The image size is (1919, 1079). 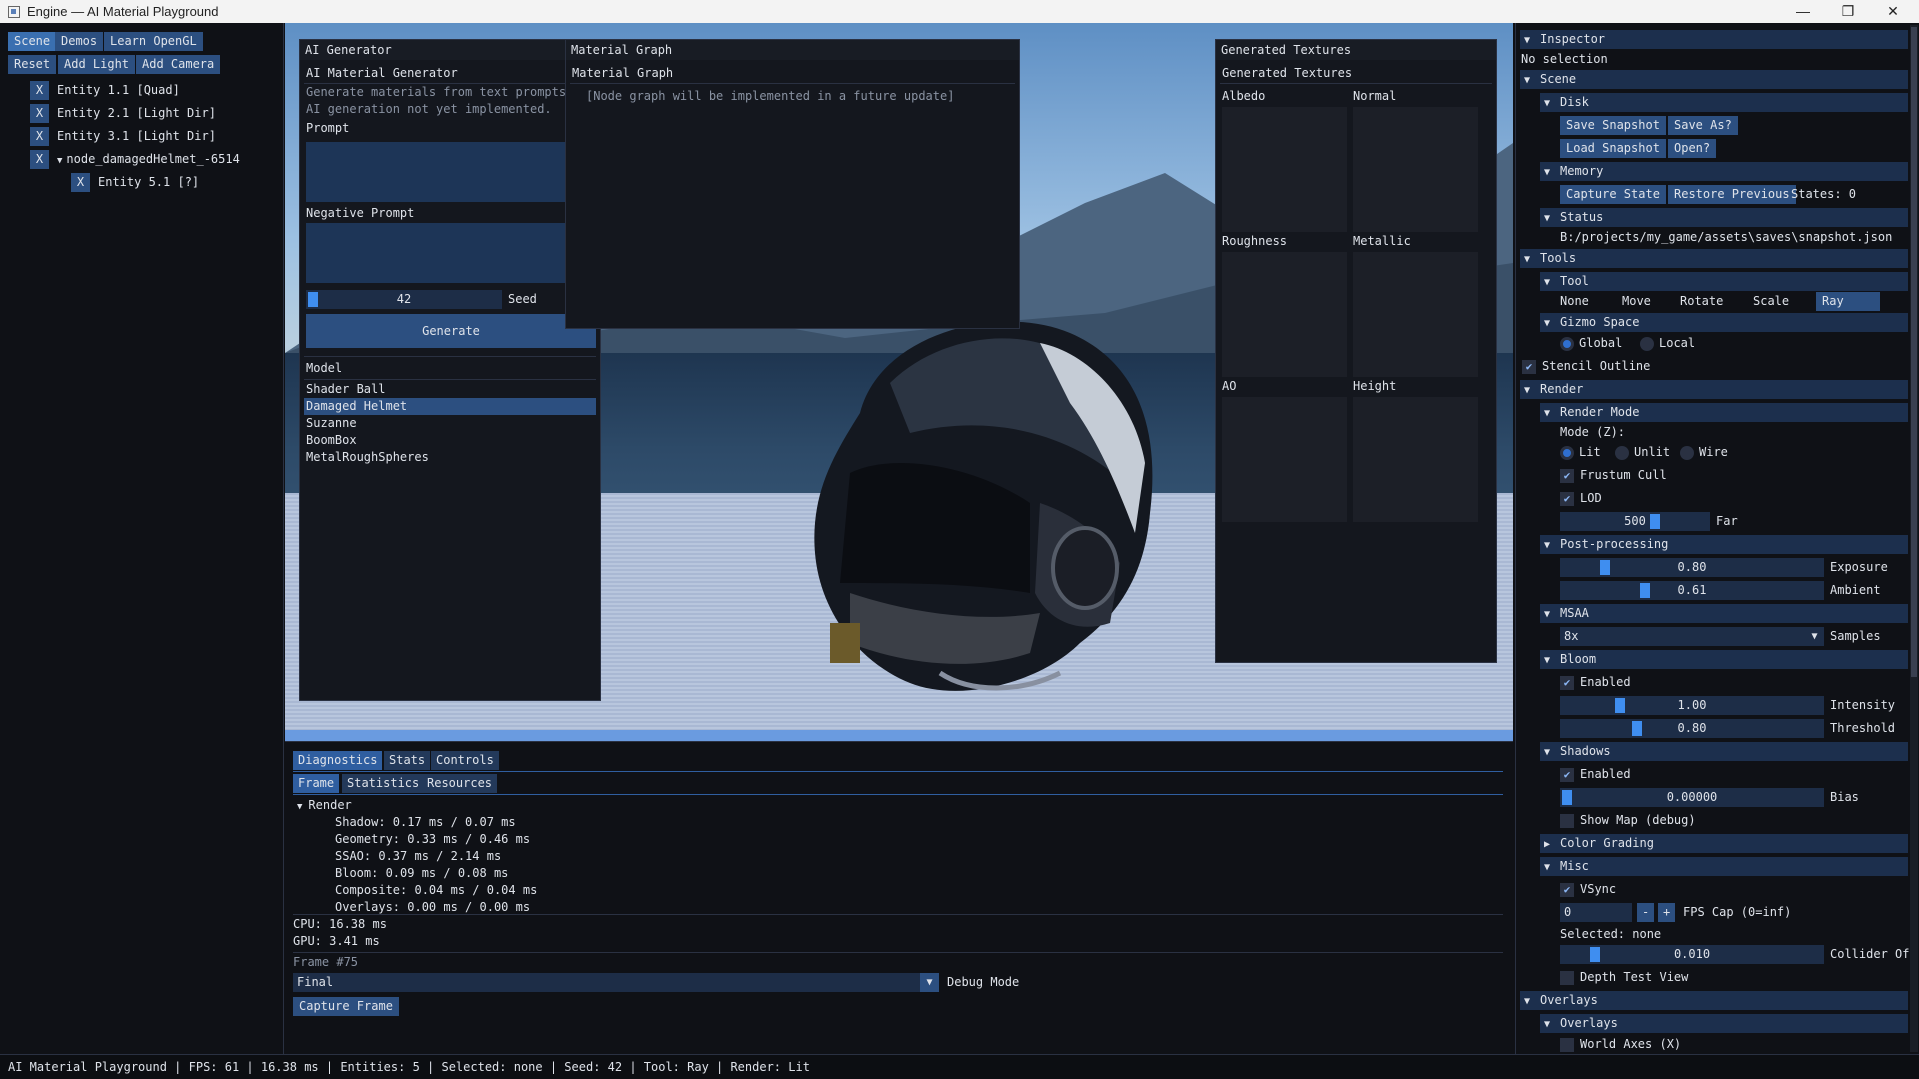 I want to click on tool-option-move: Move, so click(x=1636, y=301).